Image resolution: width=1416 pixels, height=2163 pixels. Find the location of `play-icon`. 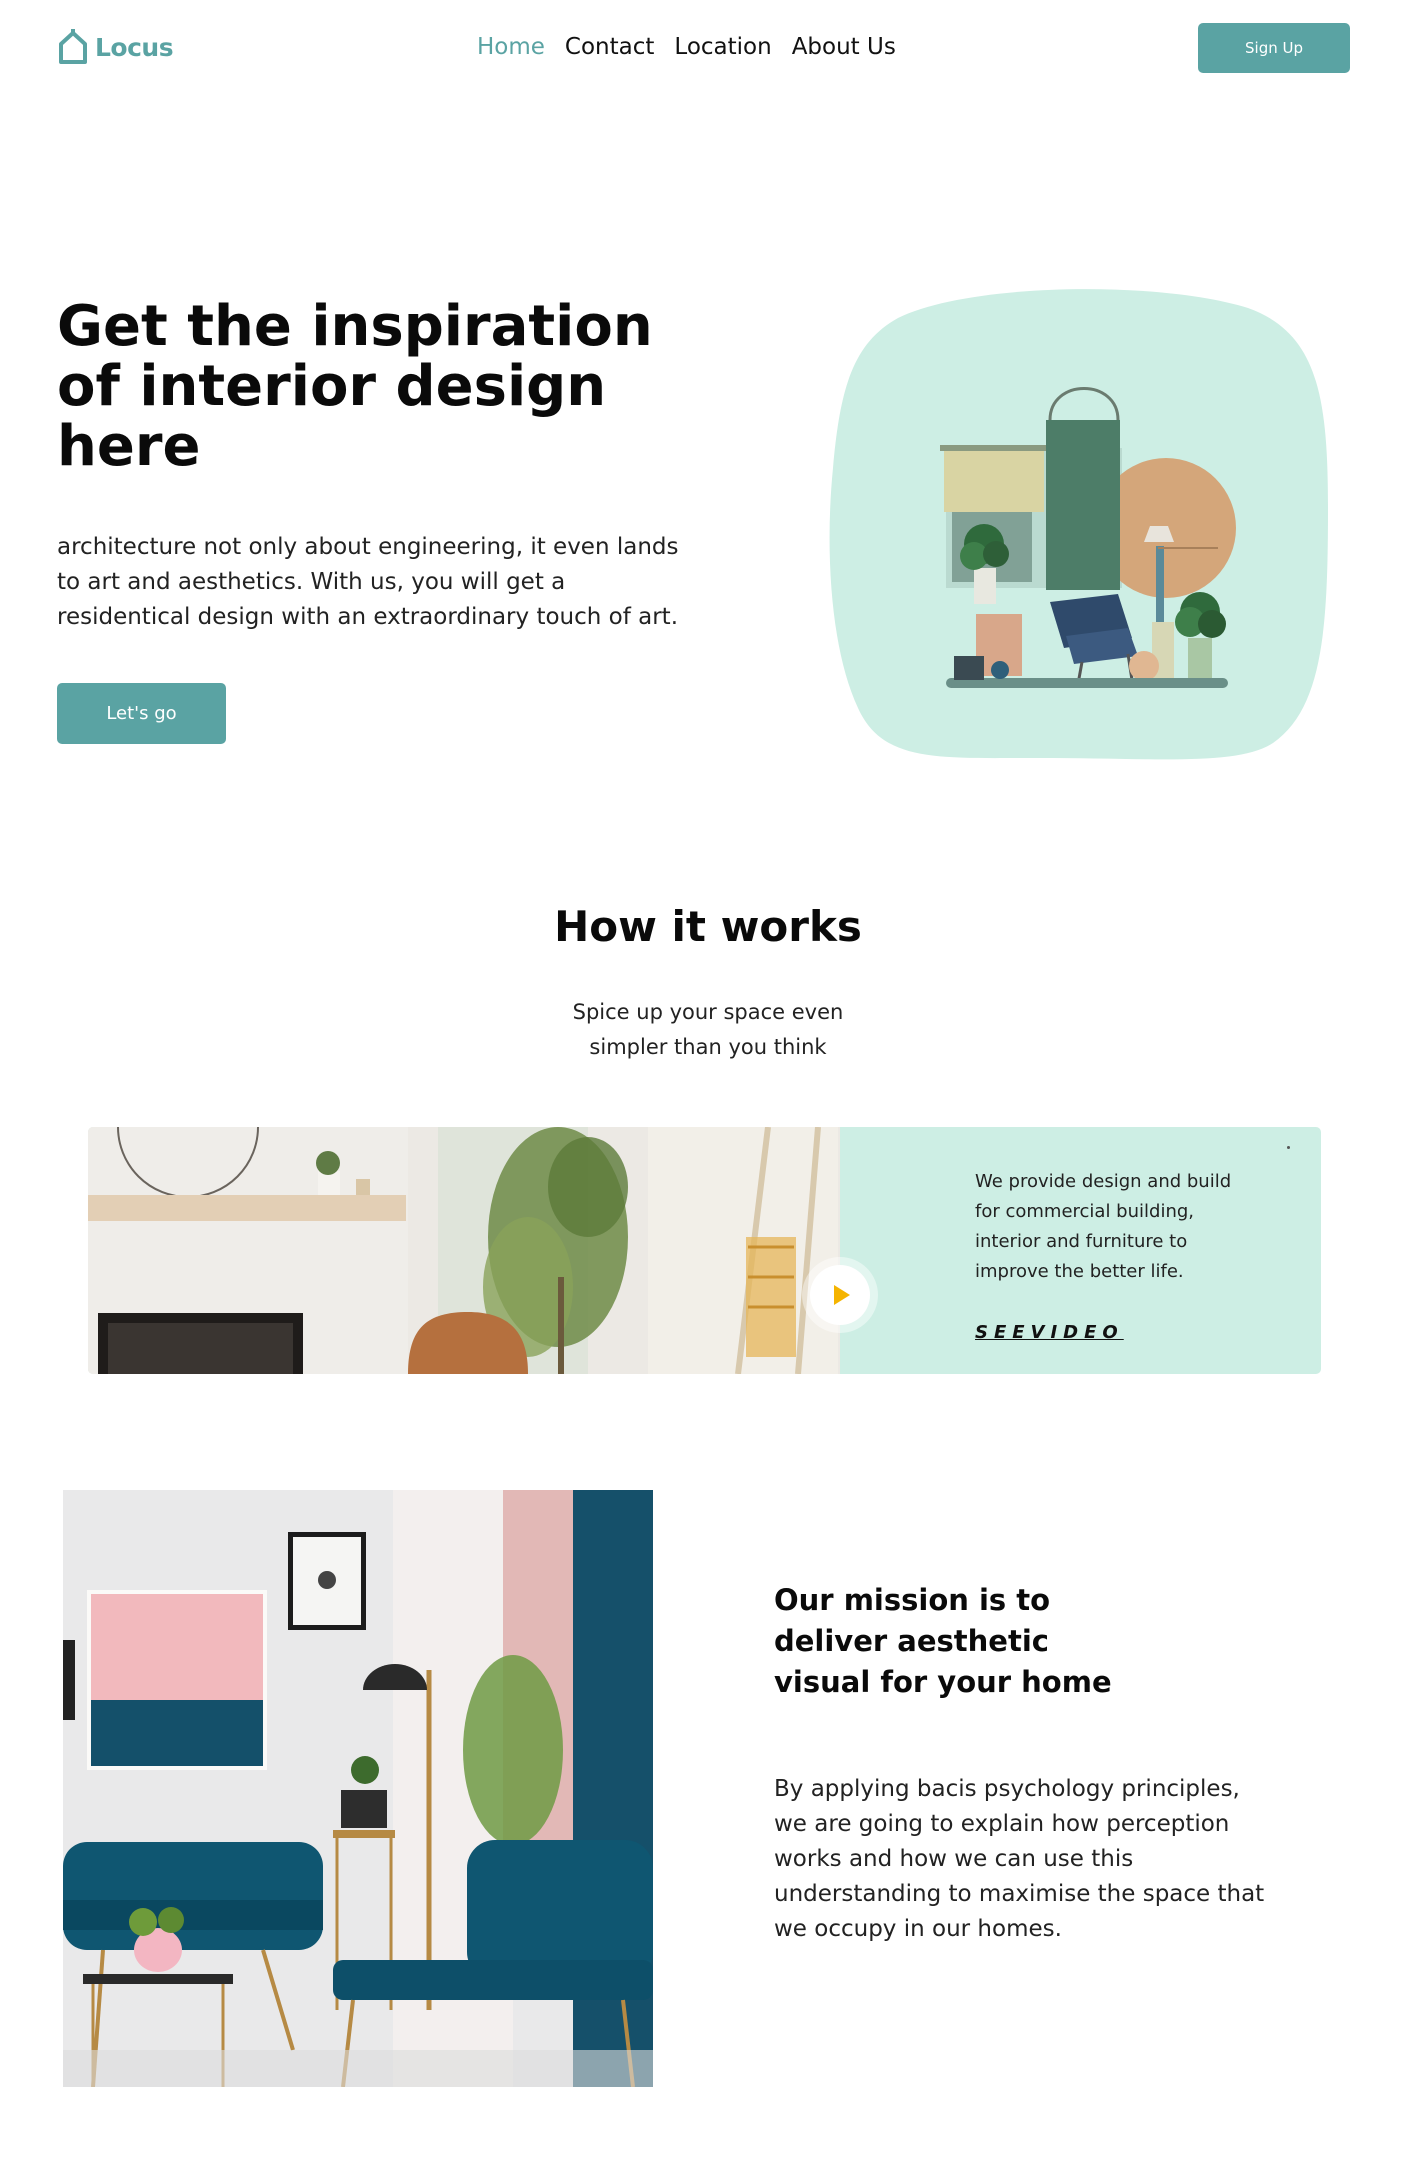

play-icon is located at coordinates (842, 1295).